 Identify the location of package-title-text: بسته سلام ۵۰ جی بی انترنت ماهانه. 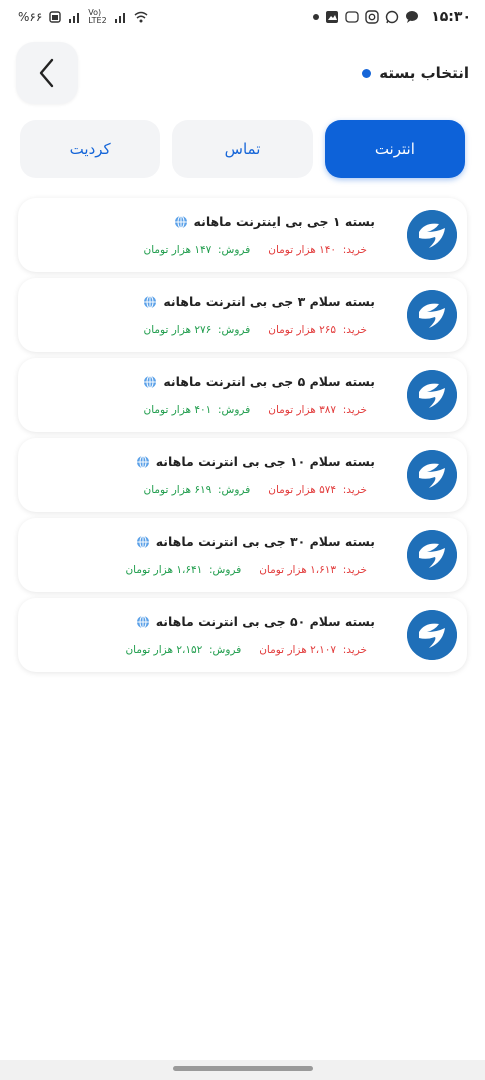
(265, 621).